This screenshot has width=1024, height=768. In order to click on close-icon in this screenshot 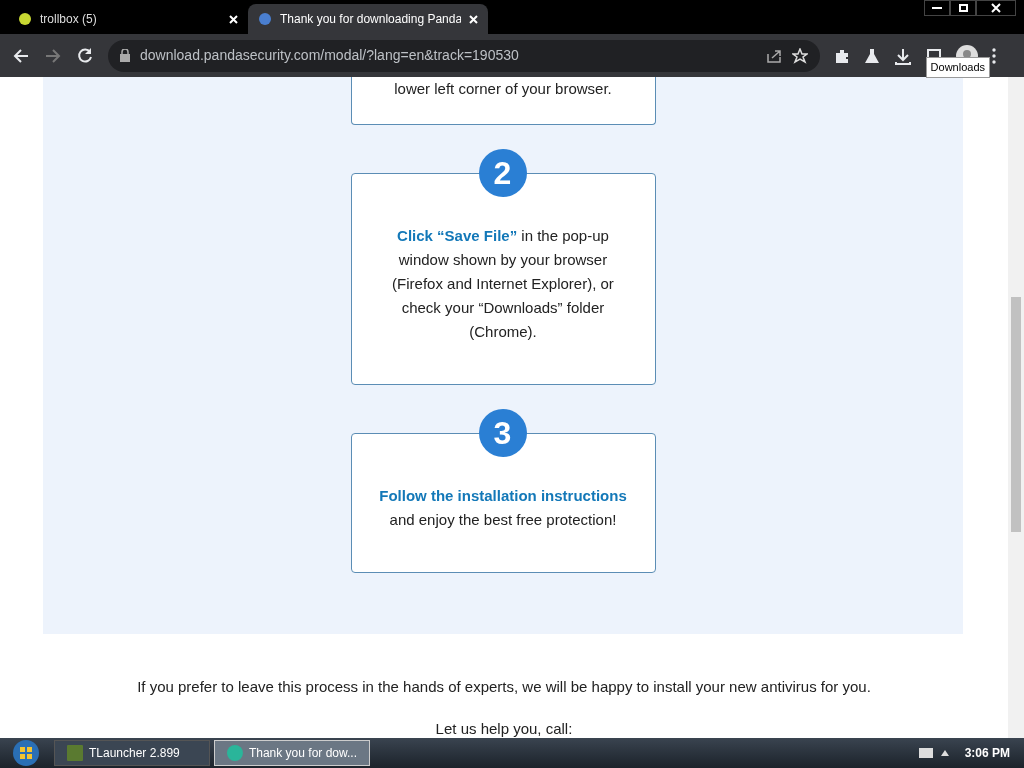, I will do `click(996, 8)`.